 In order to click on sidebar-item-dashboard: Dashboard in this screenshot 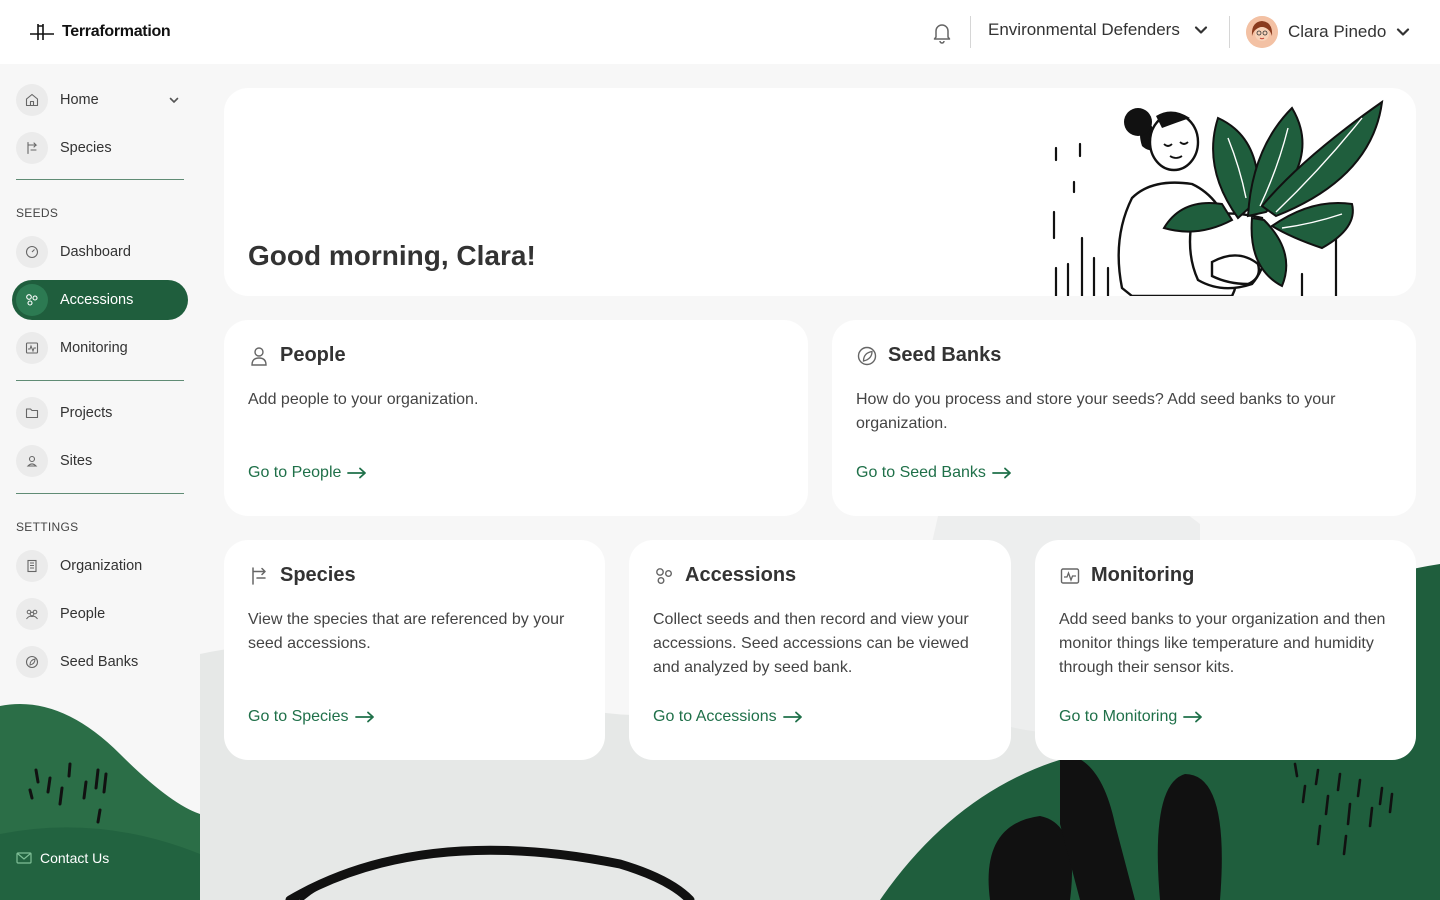, I will do `click(100, 252)`.